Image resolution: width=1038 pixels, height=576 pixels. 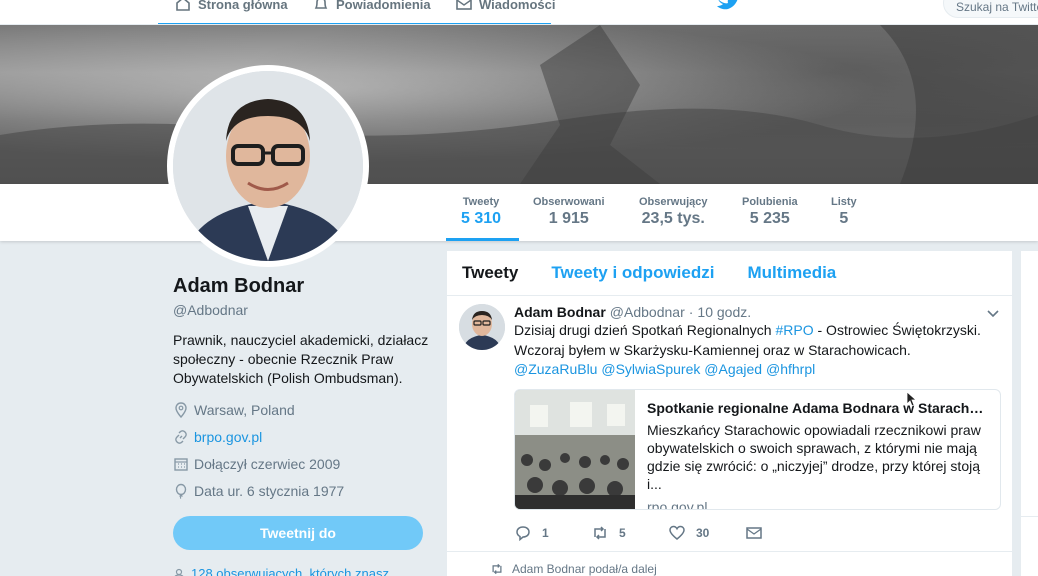 What do you see at coordinates (673, 202) in the screenshot?
I see `stat-label: Obserwujący` at bounding box center [673, 202].